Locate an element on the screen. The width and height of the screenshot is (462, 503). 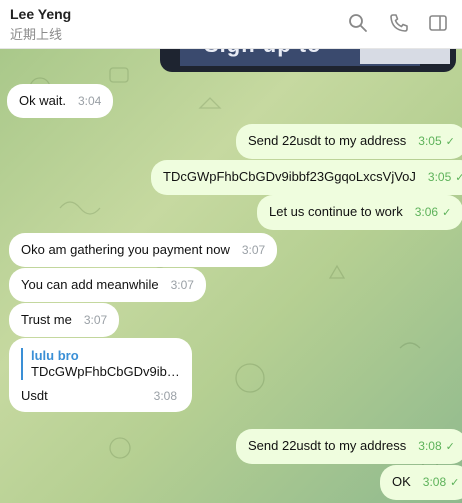
message-text: TDcGWpFhbCbGDv9ibbf23GgqoLxcsVjVoJ is located at coordinates (289, 176).